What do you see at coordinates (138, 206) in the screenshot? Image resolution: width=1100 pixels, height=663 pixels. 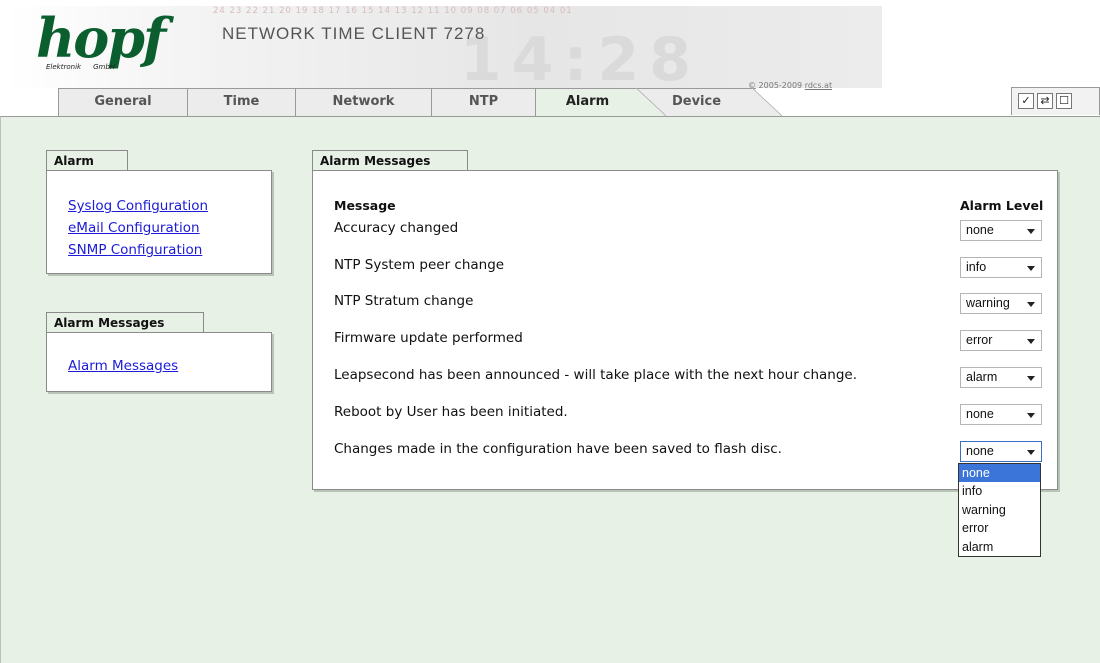 I see `link-syslog-configuration: Syslog Configuration` at bounding box center [138, 206].